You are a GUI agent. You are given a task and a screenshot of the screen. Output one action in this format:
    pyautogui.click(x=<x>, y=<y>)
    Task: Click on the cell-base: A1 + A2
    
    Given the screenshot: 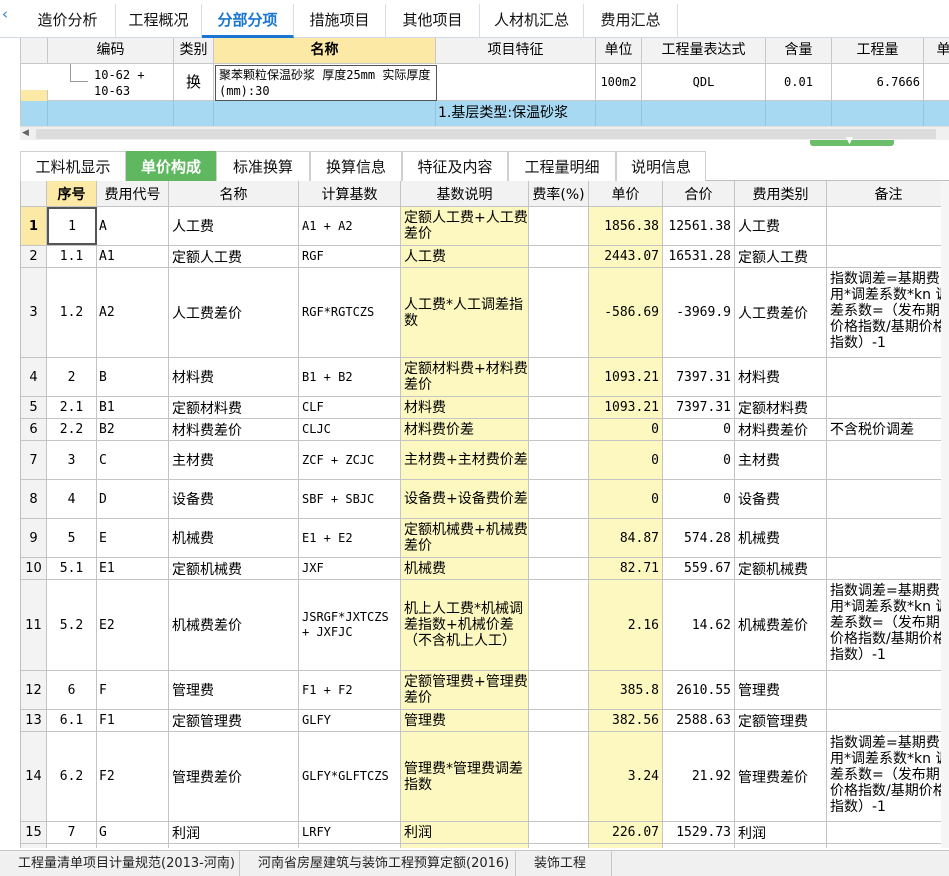 What is the action you would take?
    pyautogui.click(x=350, y=226)
    